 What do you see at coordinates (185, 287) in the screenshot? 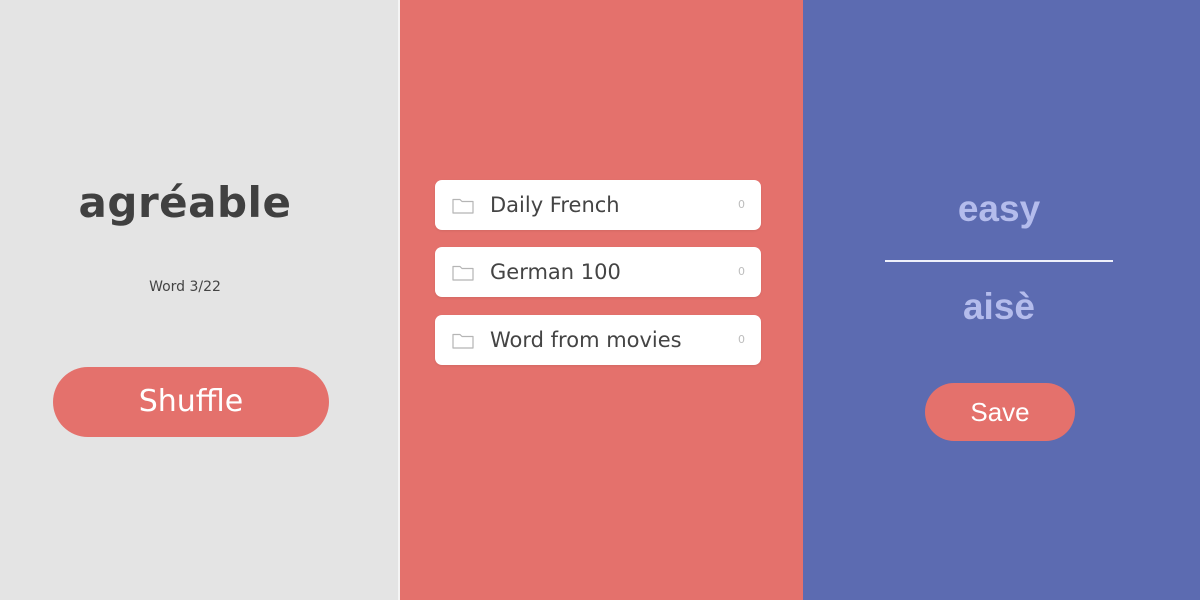
I see `word-counter: Word 3/22` at bounding box center [185, 287].